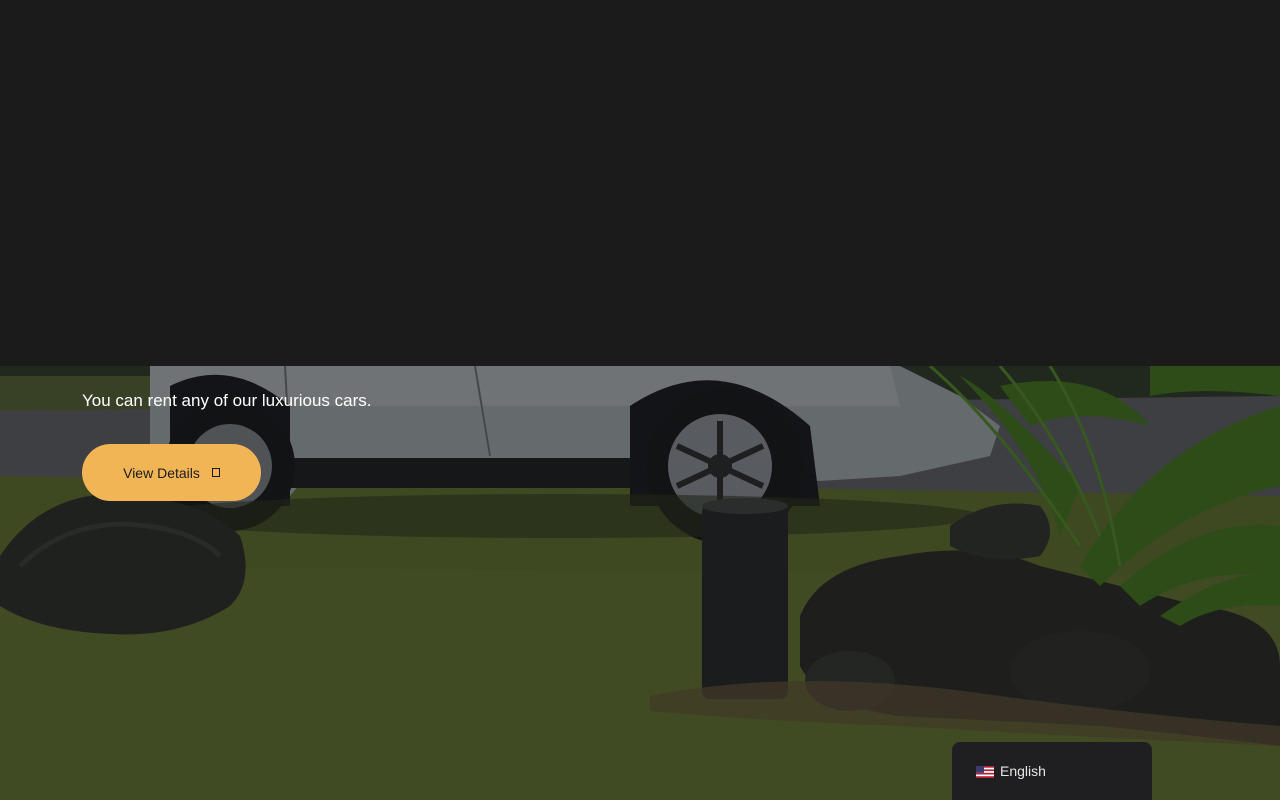  Describe the element at coordinates (985, 772) in the screenshot. I see `us-flag-icon` at that location.